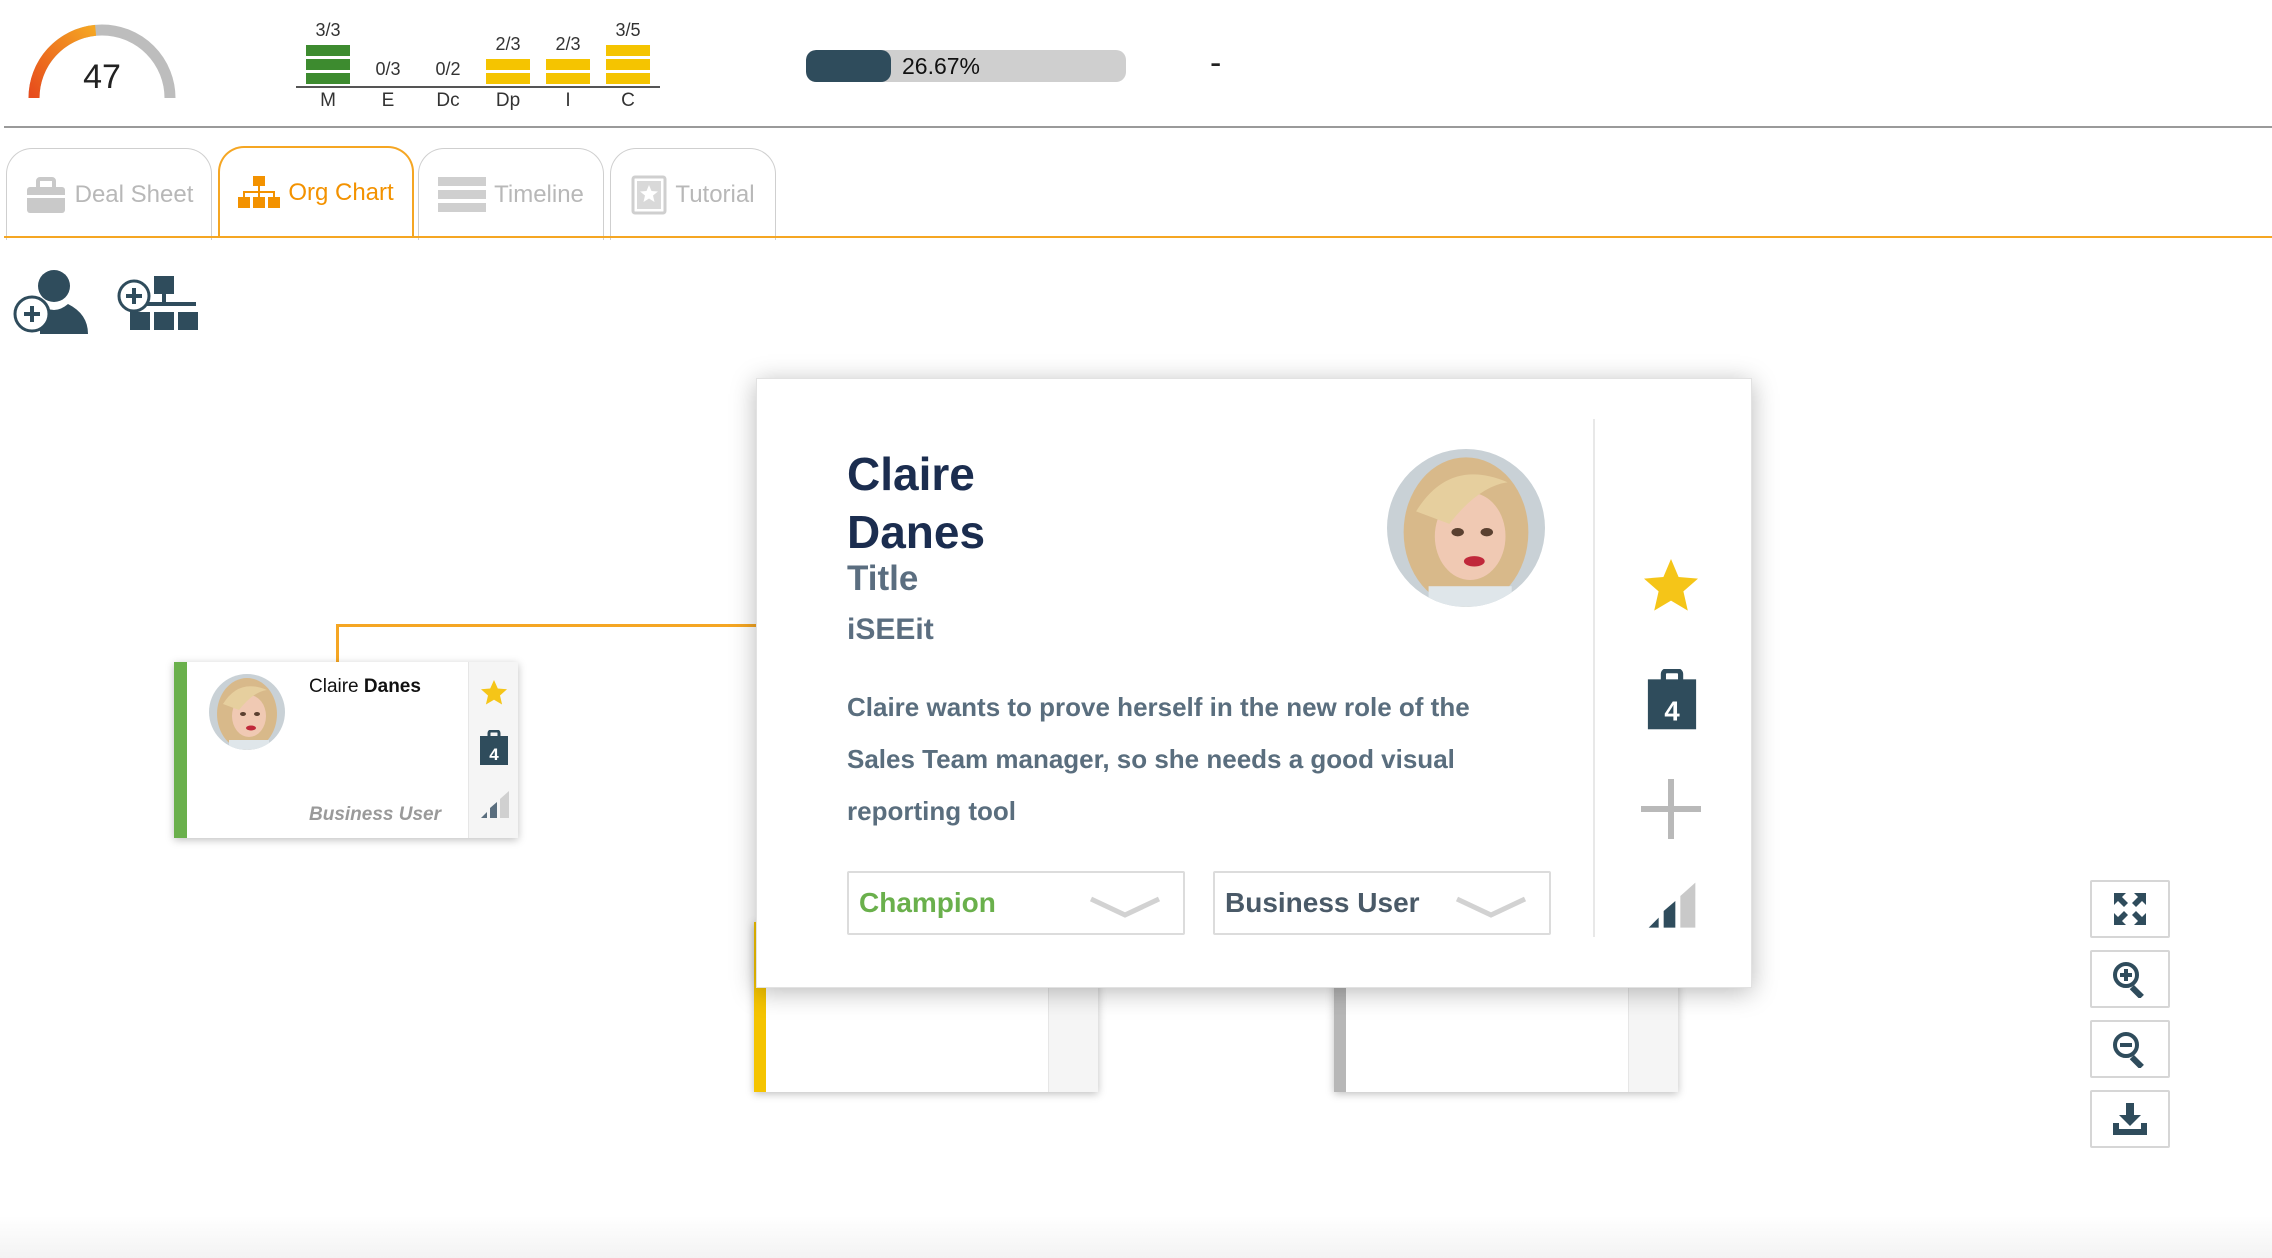 The width and height of the screenshot is (2272, 1258). I want to click on score-c: 3/5 C, so click(628, 66).